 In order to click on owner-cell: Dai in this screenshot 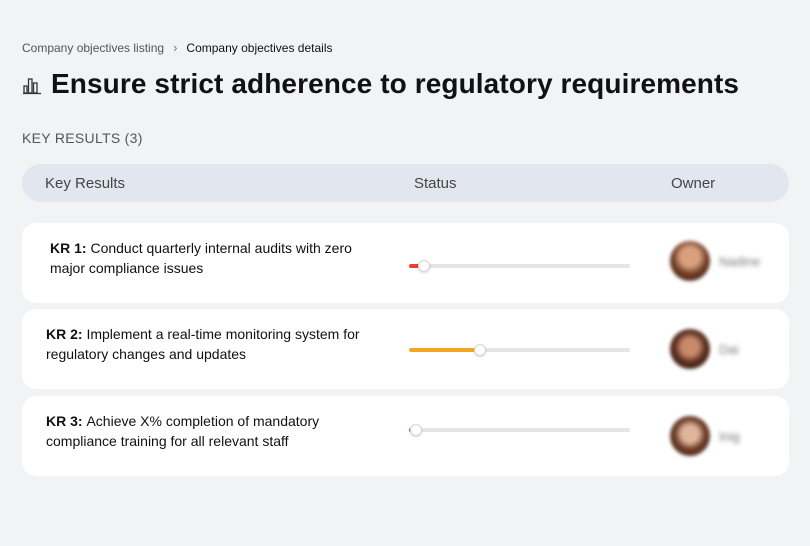, I will do `click(704, 349)`.